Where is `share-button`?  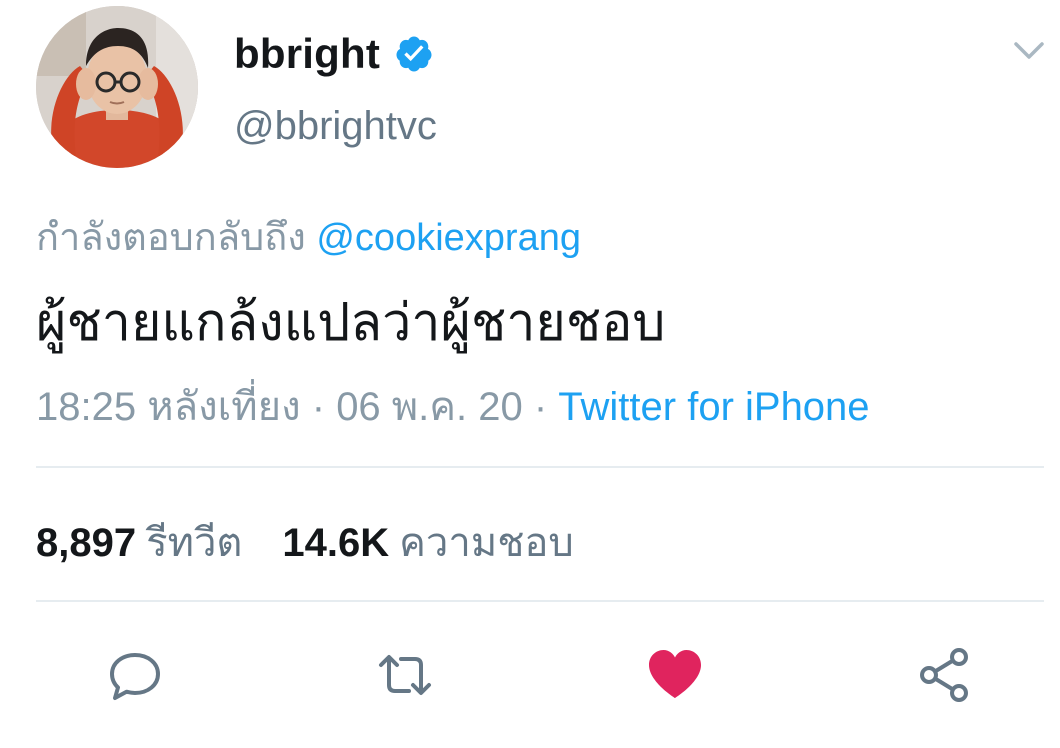 share-button is located at coordinates (945, 675).